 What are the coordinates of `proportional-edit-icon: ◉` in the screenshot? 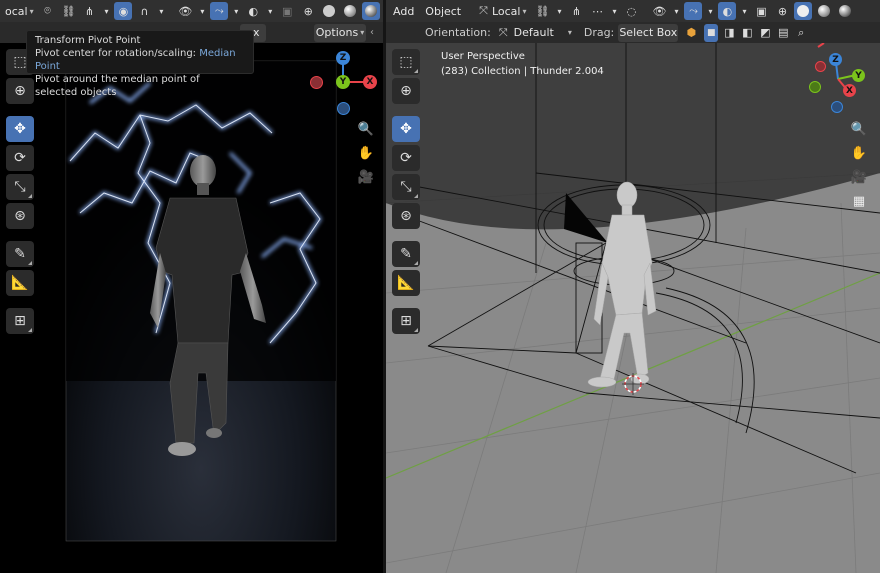 It's located at (123, 11).